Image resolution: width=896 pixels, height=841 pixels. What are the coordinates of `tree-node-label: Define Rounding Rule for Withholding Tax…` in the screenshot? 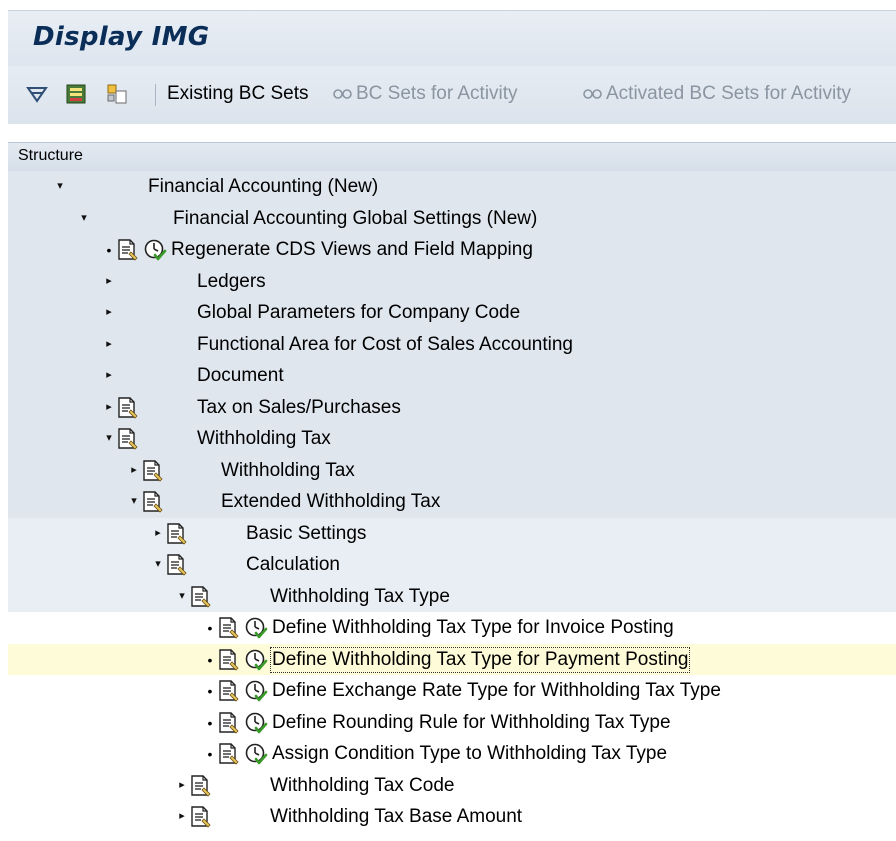 It's located at (471, 723).